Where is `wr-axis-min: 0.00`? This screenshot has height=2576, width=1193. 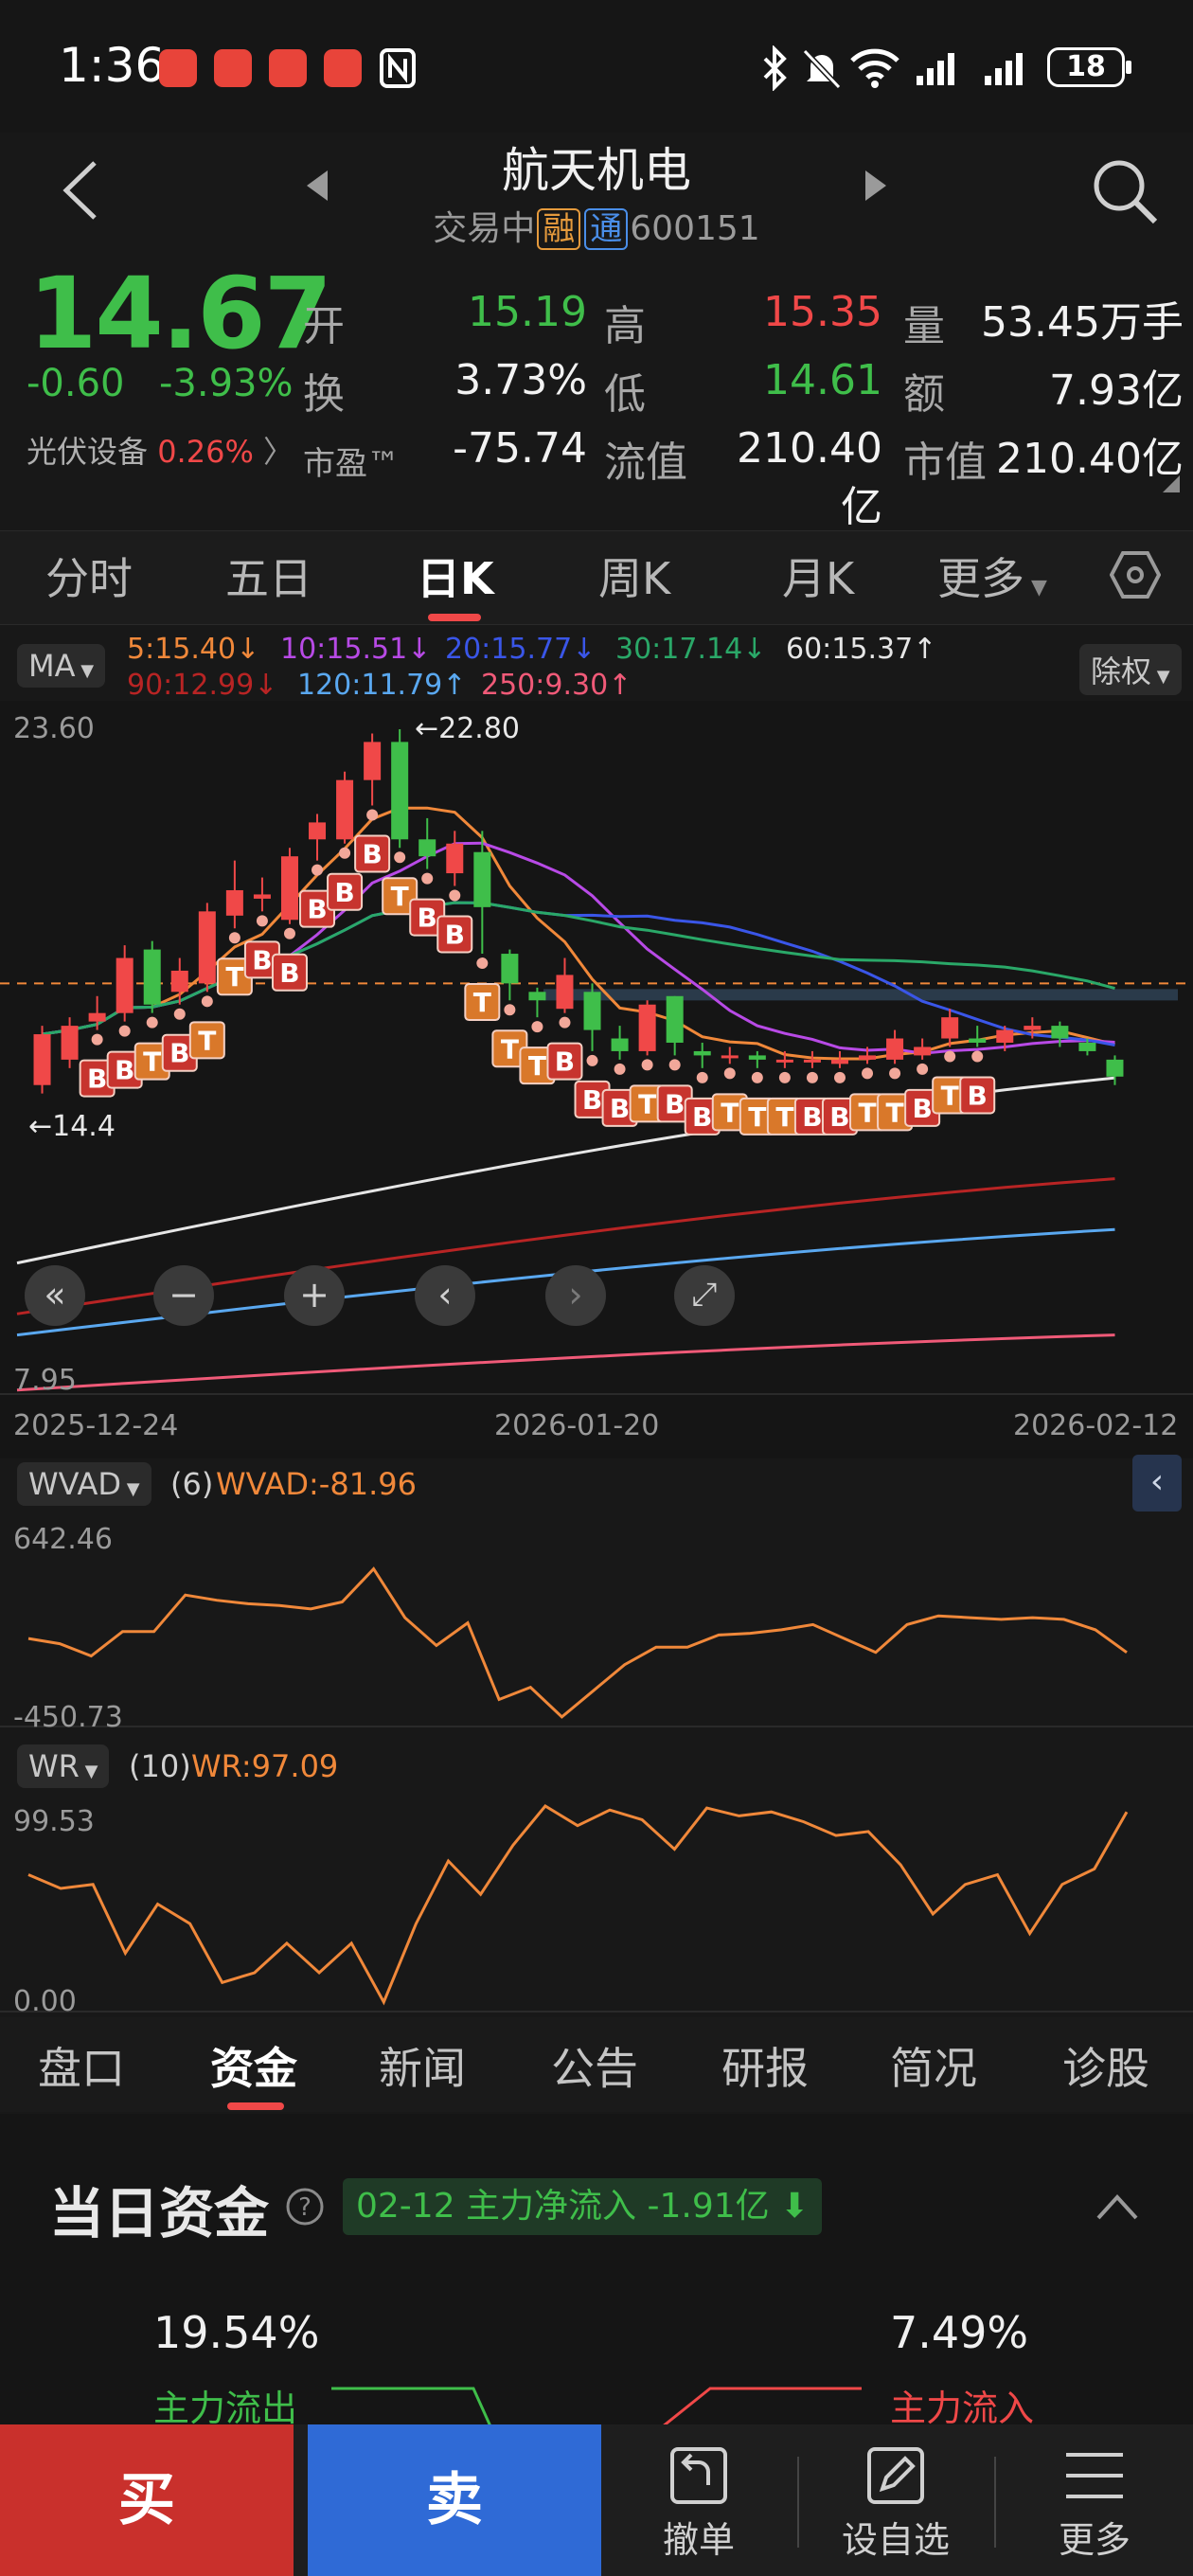 wr-axis-min: 0.00 is located at coordinates (45, 2001).